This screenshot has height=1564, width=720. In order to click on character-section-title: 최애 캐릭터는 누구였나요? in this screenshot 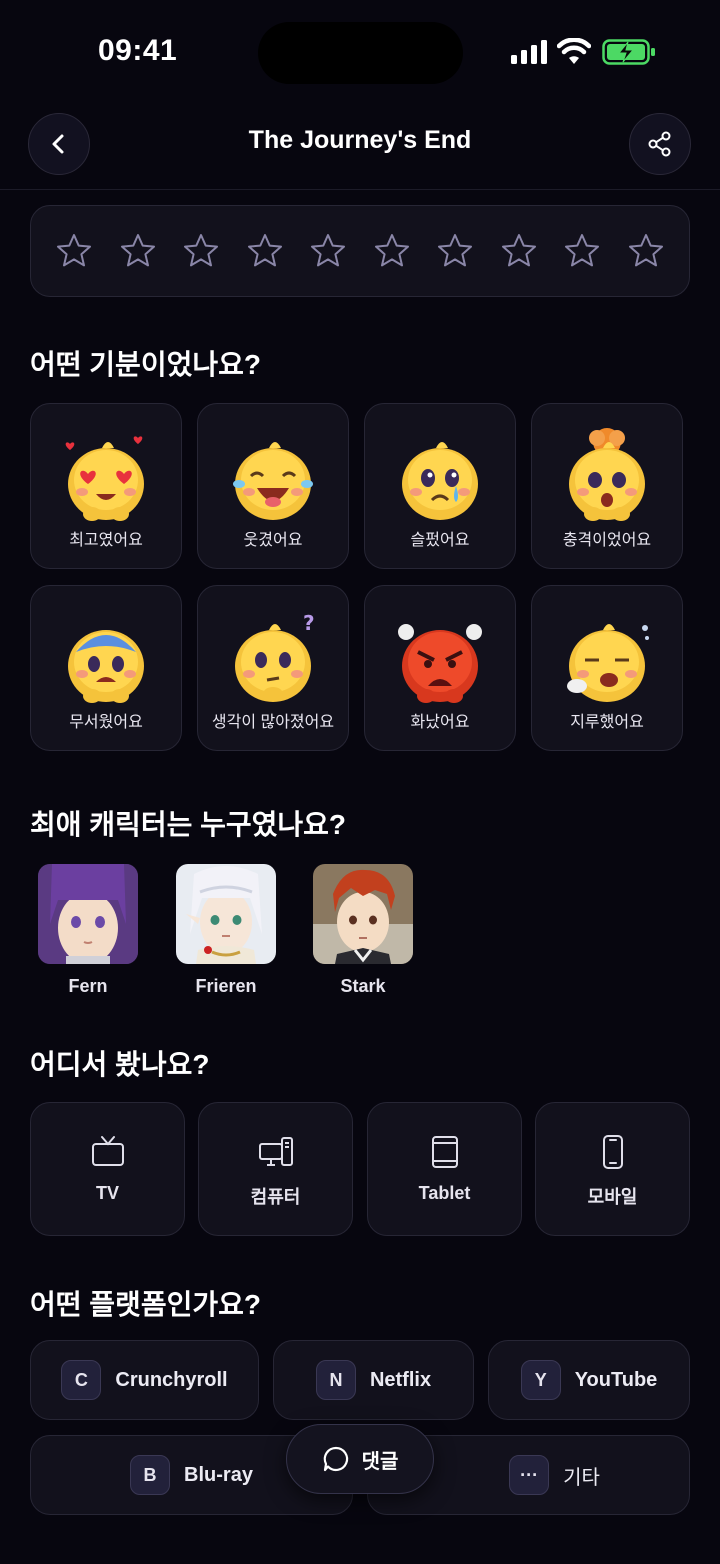, I will do `click(188, 824)`.